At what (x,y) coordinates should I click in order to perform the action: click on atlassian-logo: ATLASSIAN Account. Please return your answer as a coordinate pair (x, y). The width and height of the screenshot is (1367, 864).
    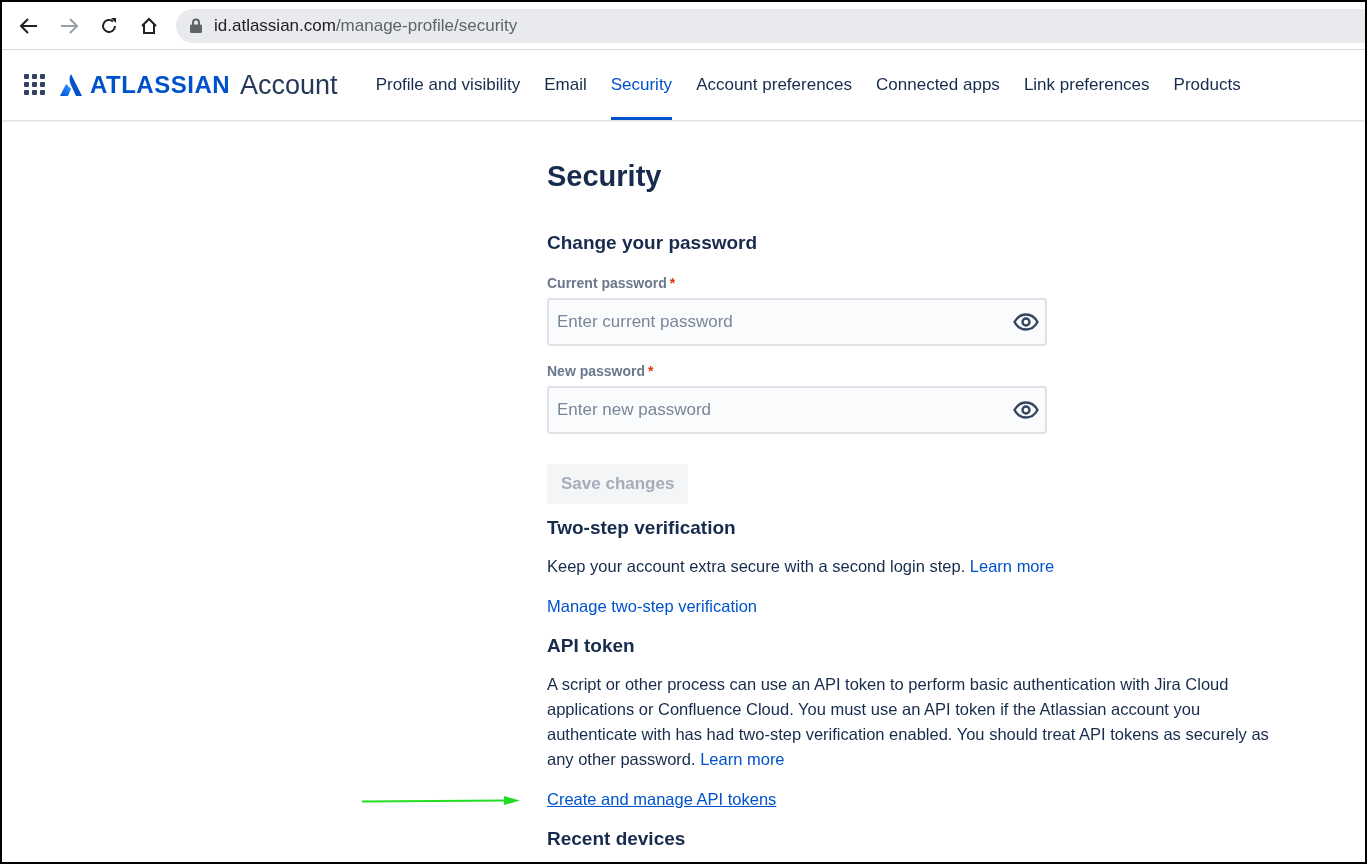
    Looking at the image, I should click on (199, 85).